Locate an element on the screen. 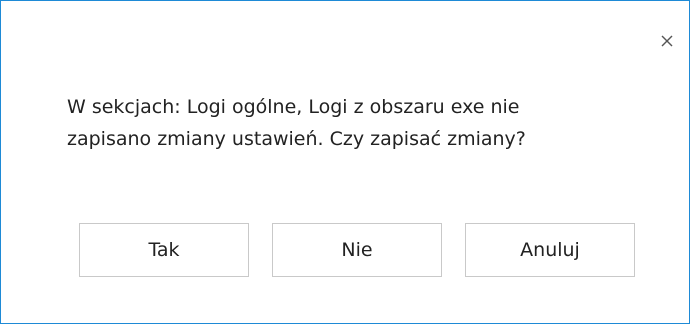  yes-button: Tak is located at coordinates (164, 250).